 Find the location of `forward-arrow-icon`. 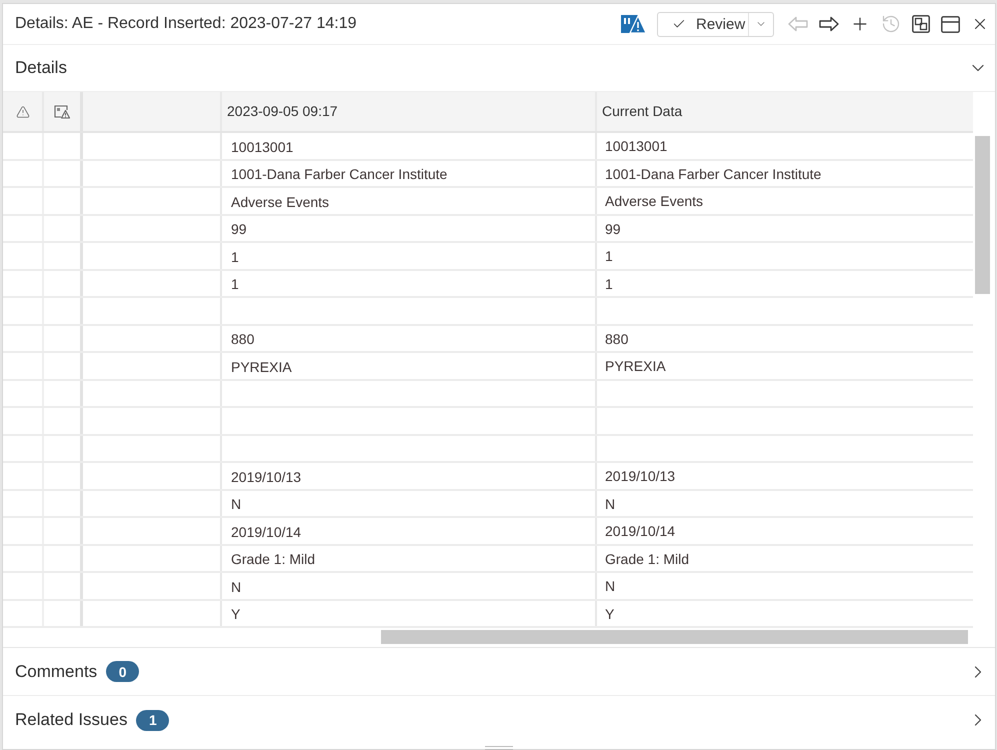

forward-arrow-icon is located at coordinates (829, 24).